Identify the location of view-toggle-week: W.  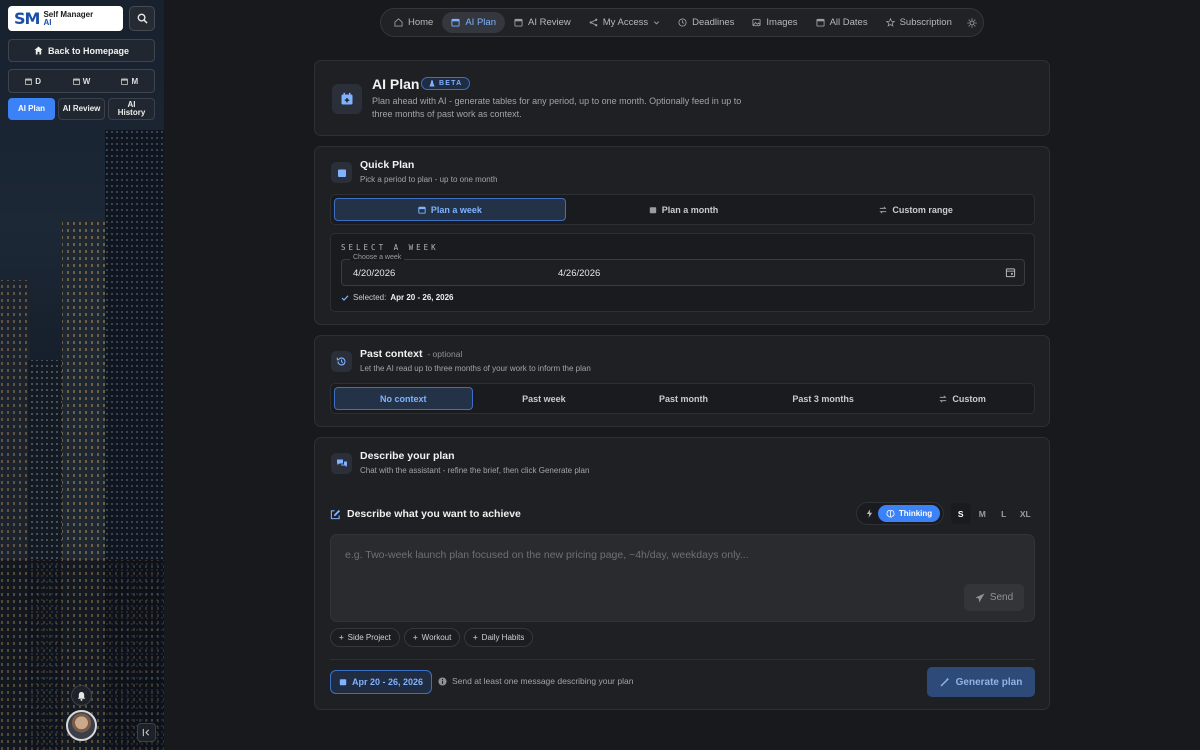
(81, 81).